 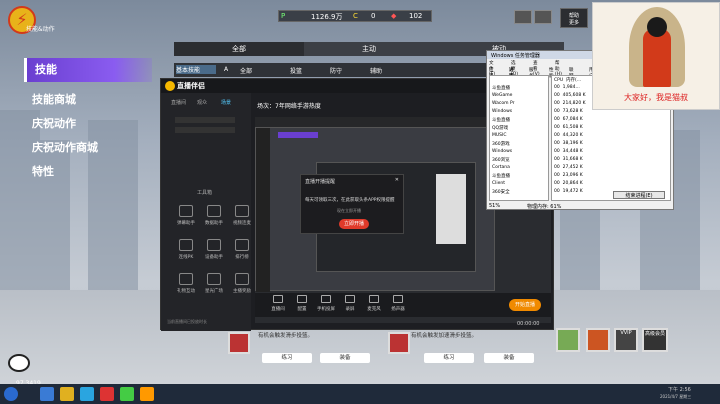 What do you see at coordinates (67, 394) in the screenshot?
I see `folder-icon` at bounding box center [67, 394].